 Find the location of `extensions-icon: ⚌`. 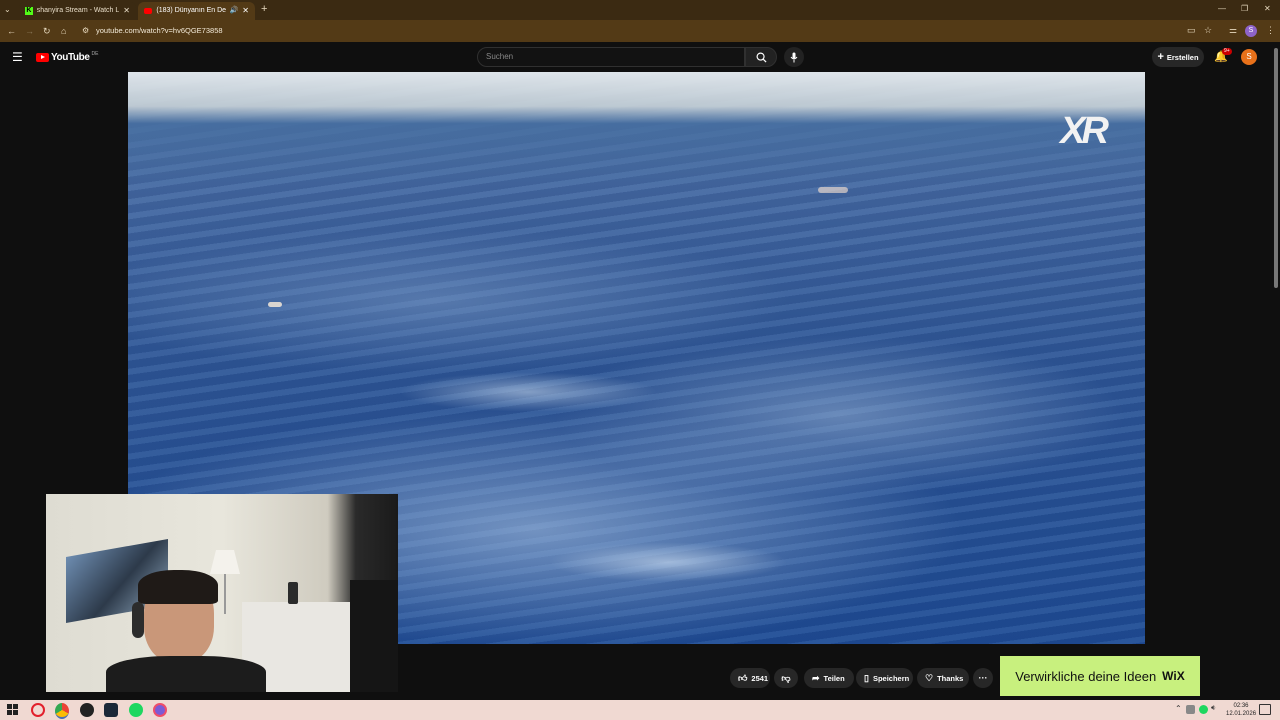

extensions-icon: ⚌ is located at coordinates (1233, 30).